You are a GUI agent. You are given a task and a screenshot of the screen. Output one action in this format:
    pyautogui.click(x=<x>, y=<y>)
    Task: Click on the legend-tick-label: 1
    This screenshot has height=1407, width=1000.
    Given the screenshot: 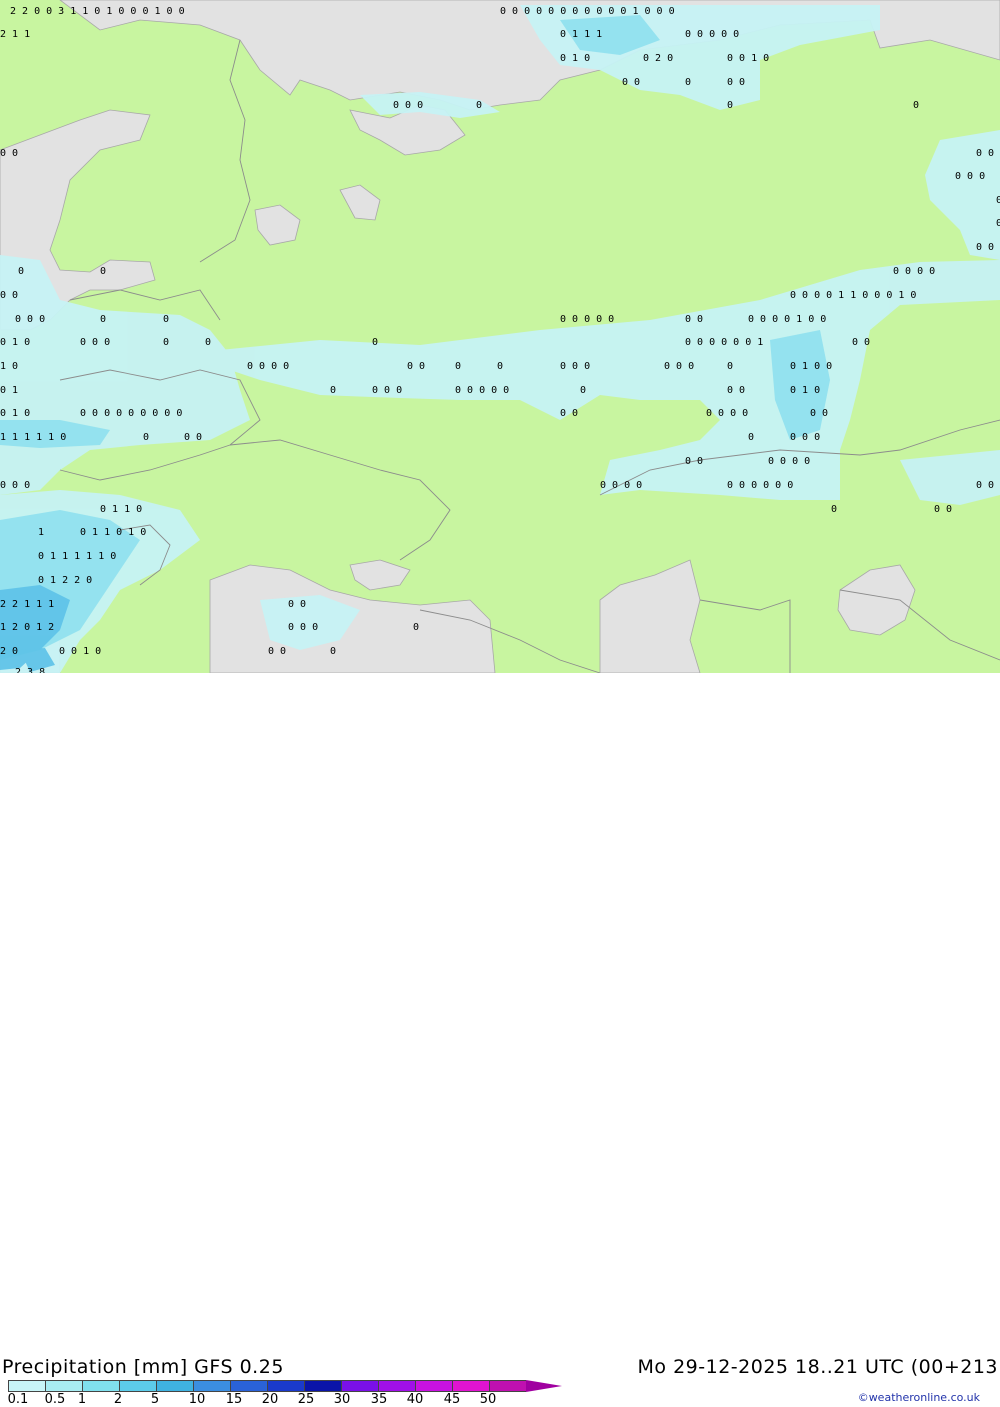 What is the action you would take?
    pyautogui.click(x=82, y=1399)
    